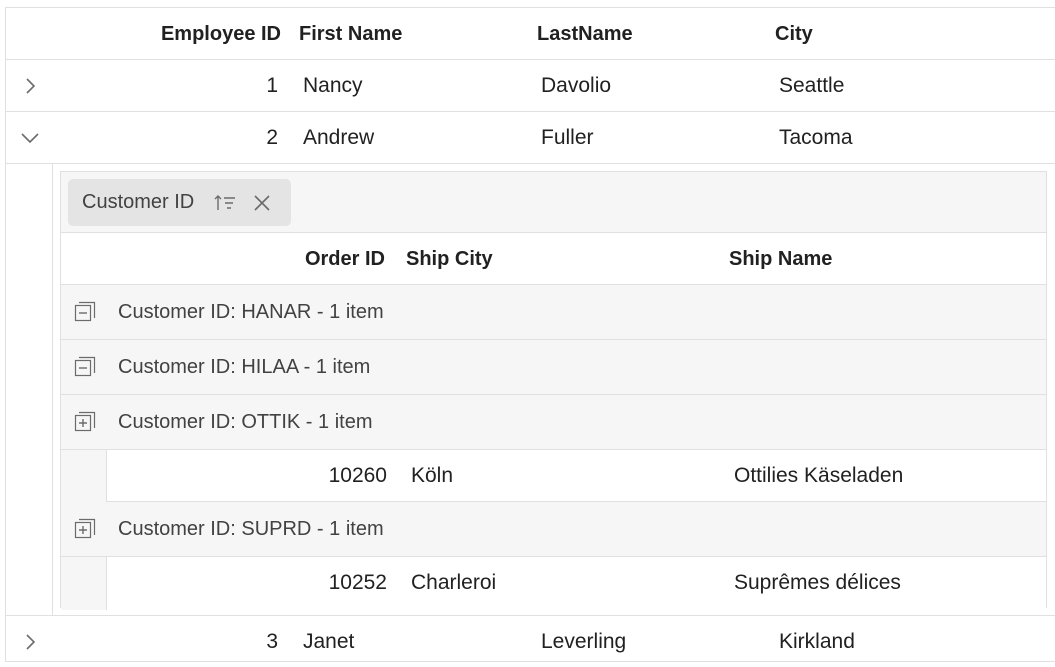  Describe the element at coordinates (819, 475) in the screenshot. I see `cell-ship-name: Ottilies Käseladen` at that location.